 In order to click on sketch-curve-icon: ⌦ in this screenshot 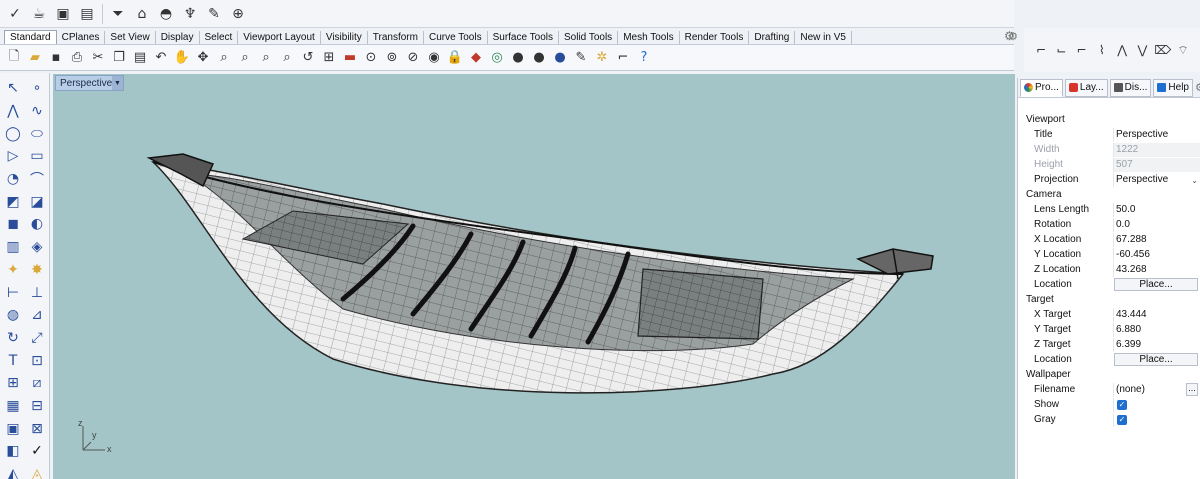, I will do `click(1163, 50)`.